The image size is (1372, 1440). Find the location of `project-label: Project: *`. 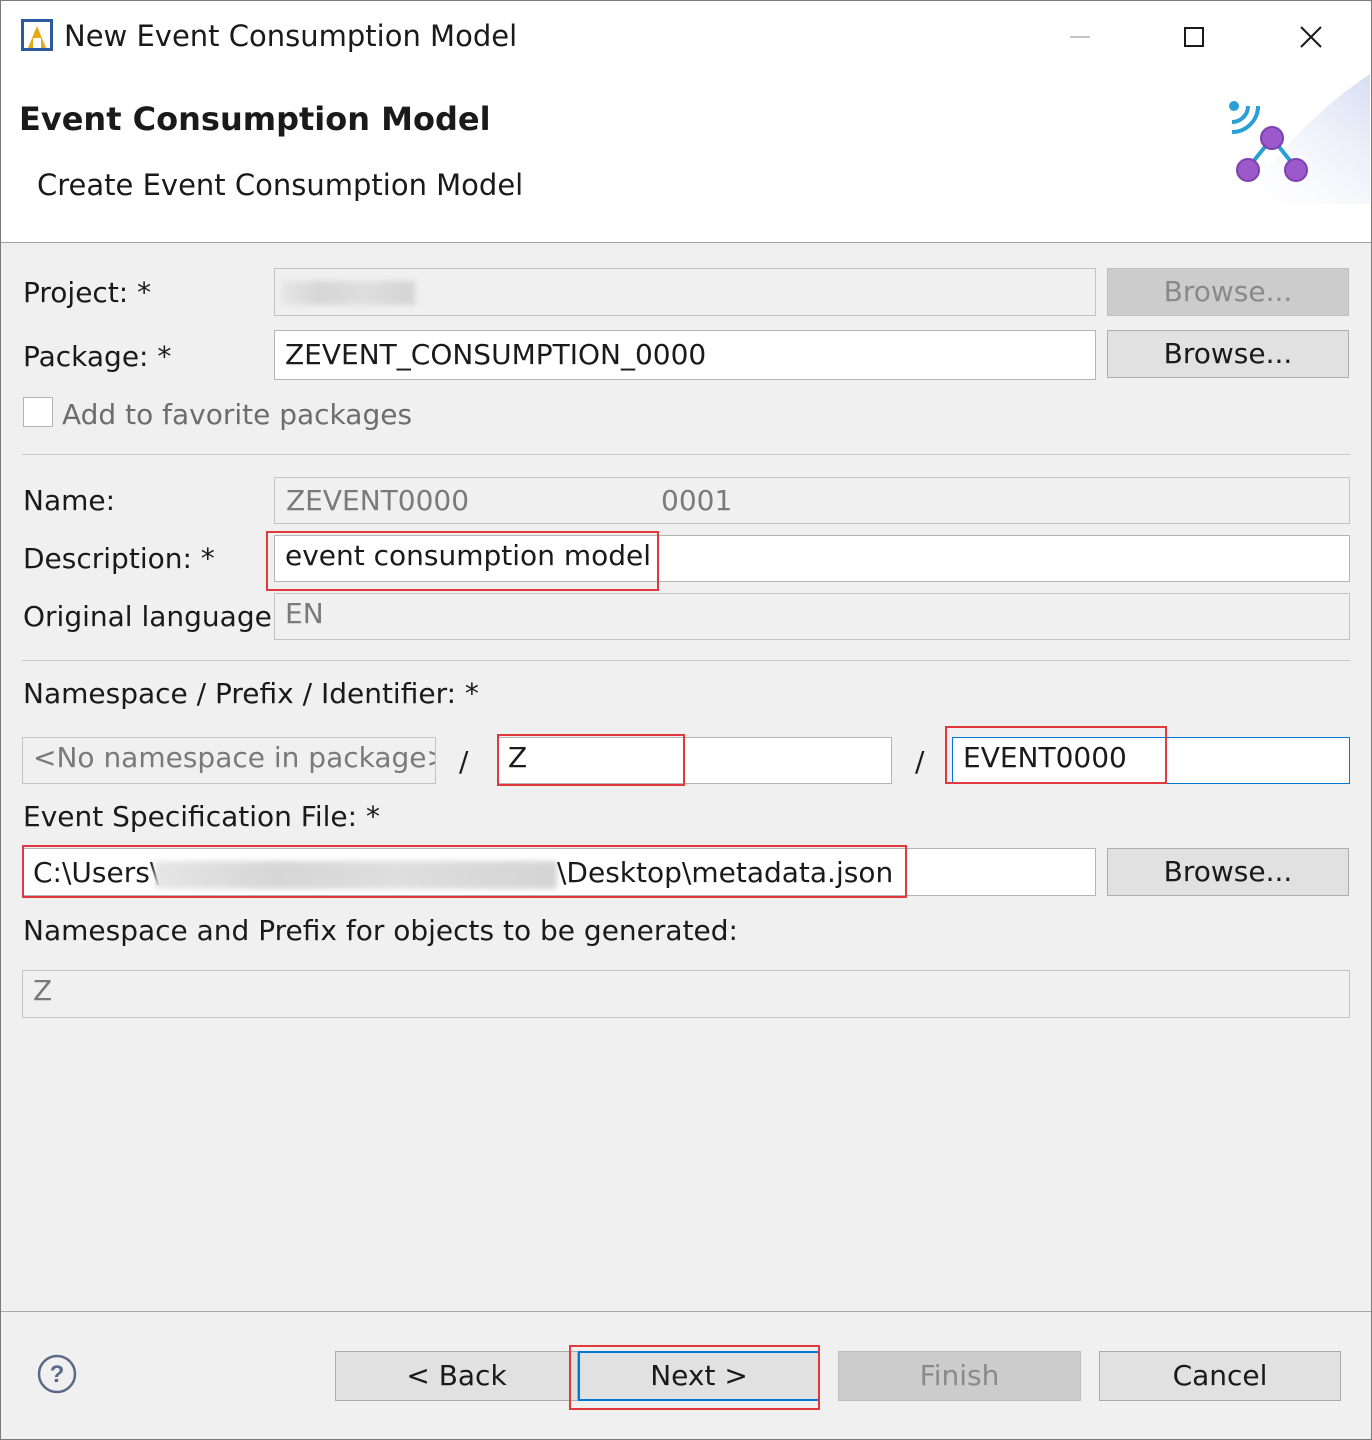

project-label: Project: * is located at coordinates (87, 292).